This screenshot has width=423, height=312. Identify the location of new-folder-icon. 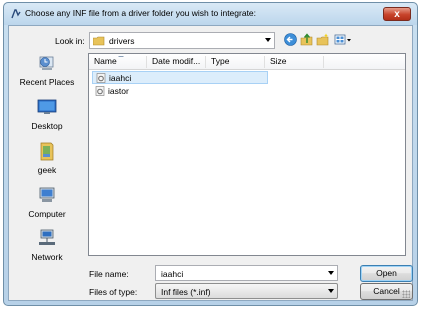
(322, 39).